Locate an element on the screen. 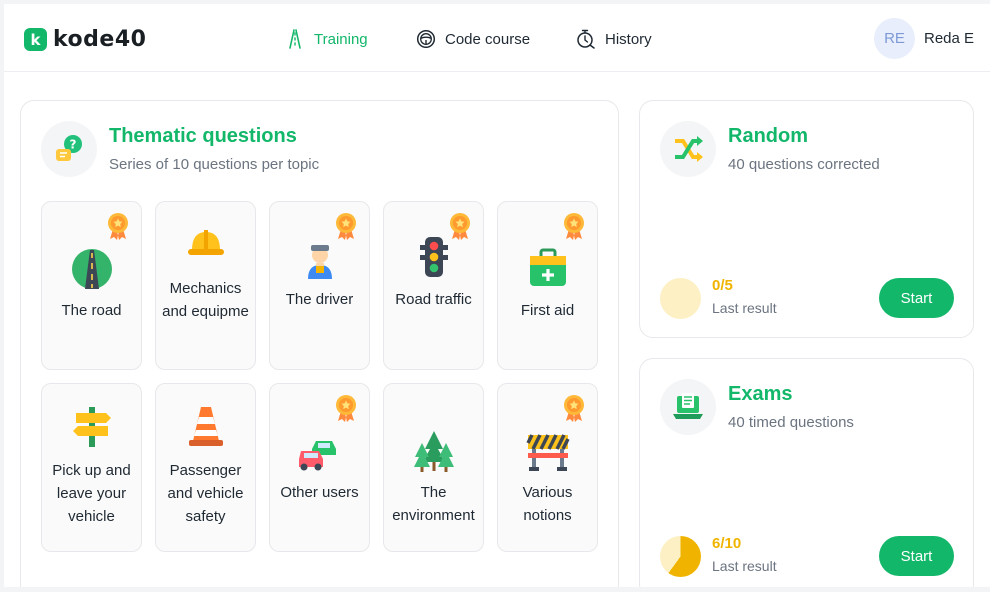 The image size is (990, 592). random-start-button: Start is located at coordinates (916, 298).